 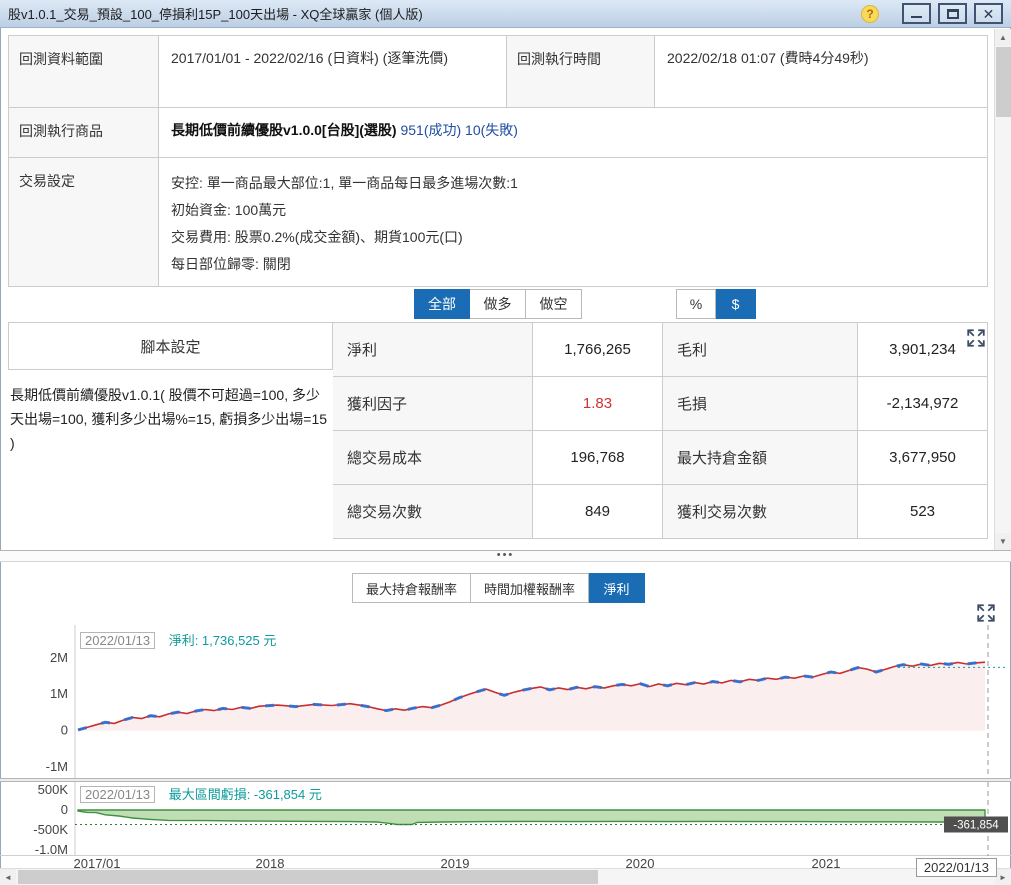 I want to click on symbol-value: 長期低價前續優股v1.0.0[台股](選股) 951(成功) 10(失敗), so click(x=573, y=132).